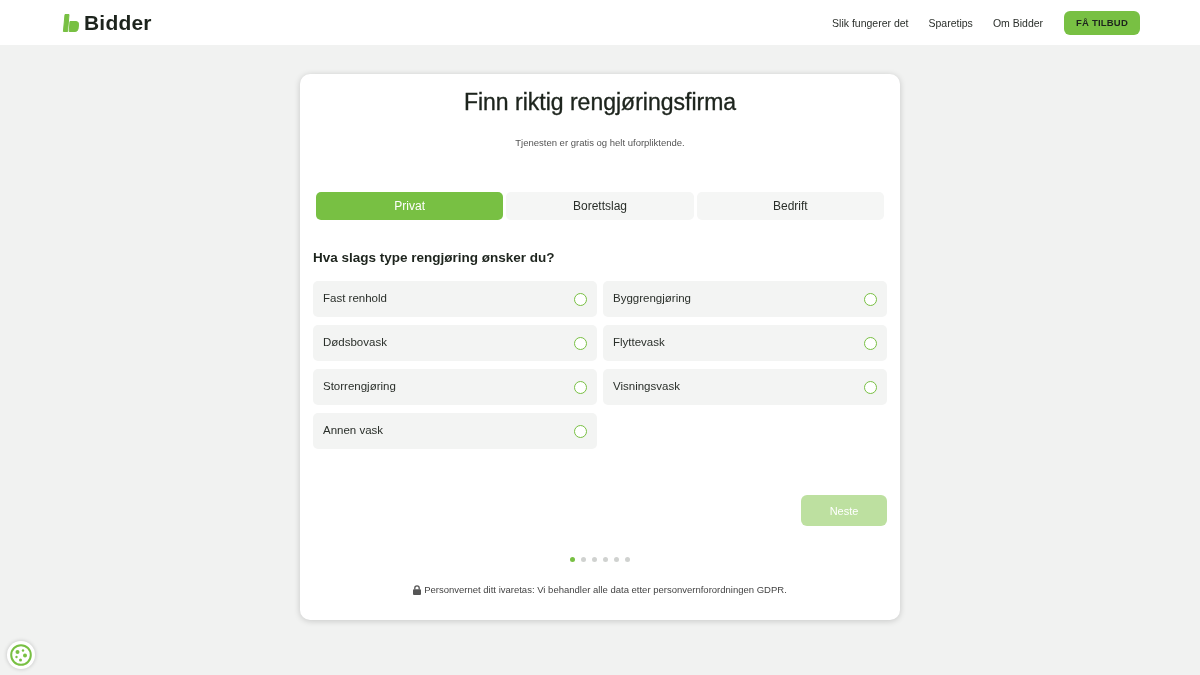 The image size is (1200, 675). What do you see at coordinates (870, 22) in the screenshot?
I see `nav-link: Slik fungerer det` at bounding box center [870, 22].